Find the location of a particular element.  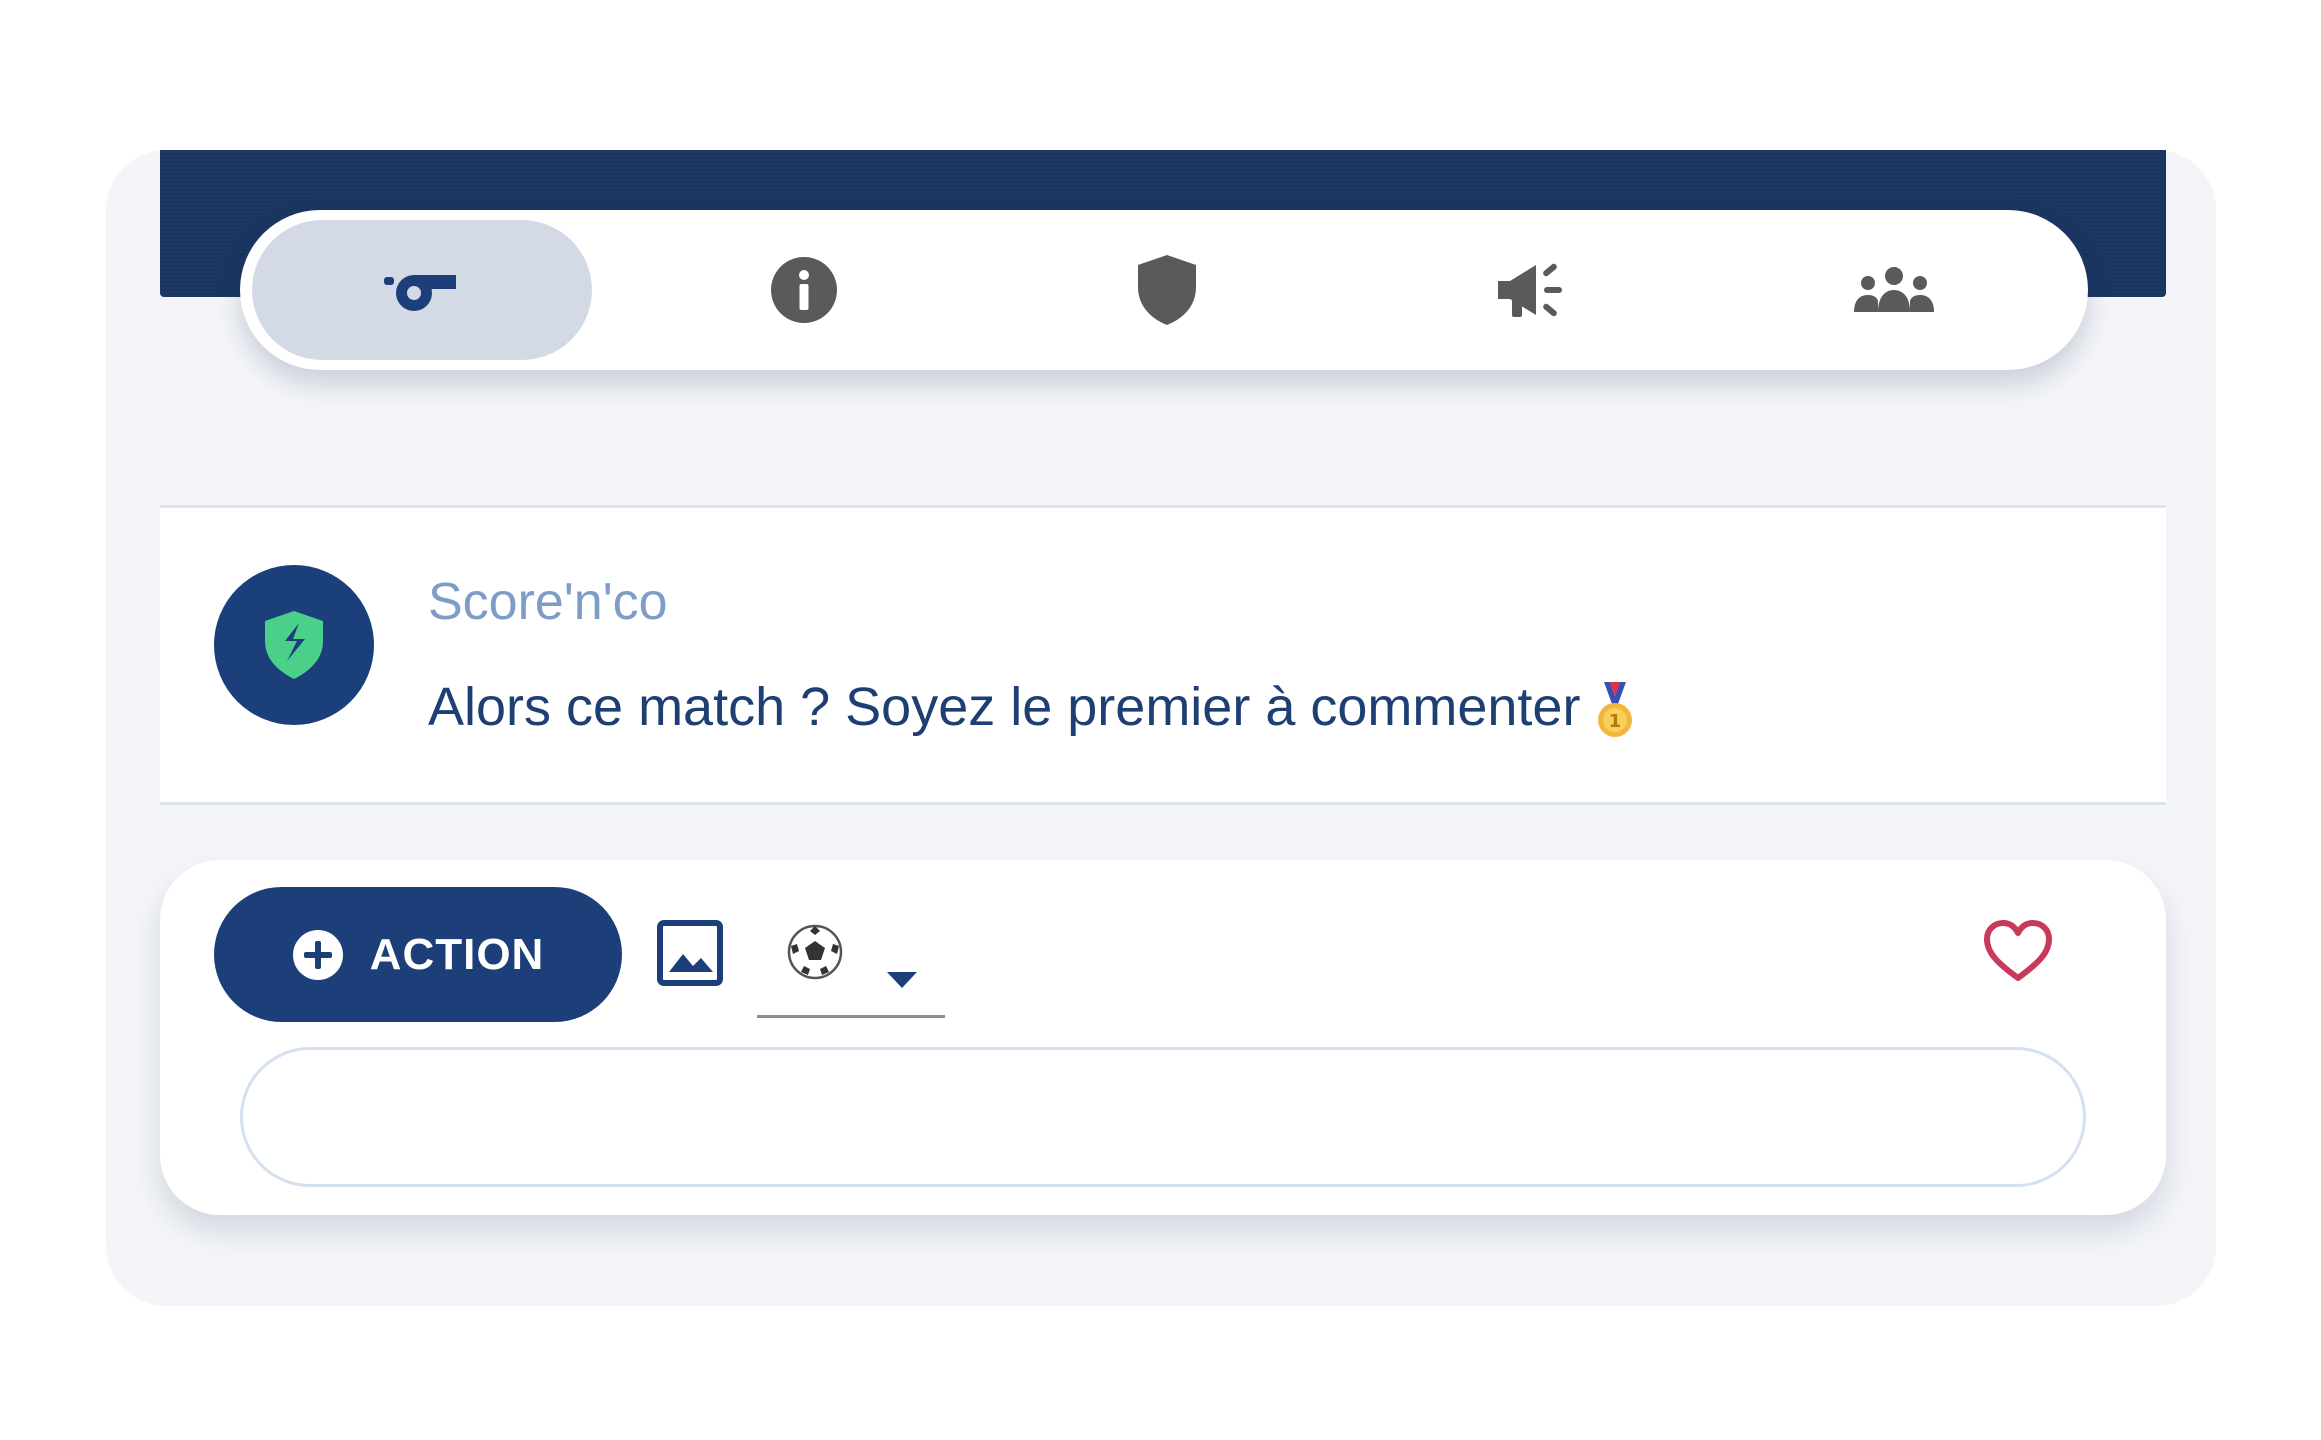

tab-announcements is located at coordinates (1531, 290).